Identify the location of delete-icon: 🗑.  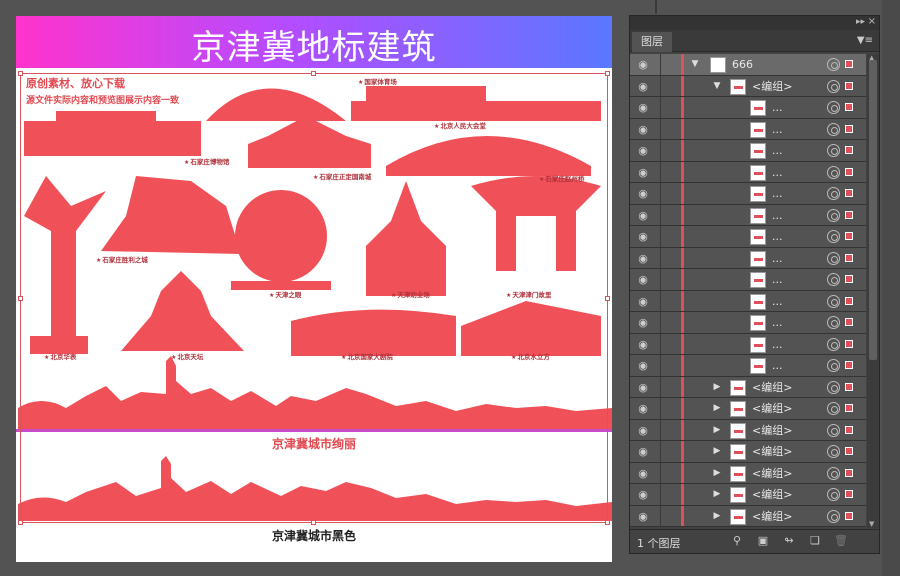
(841, 541).